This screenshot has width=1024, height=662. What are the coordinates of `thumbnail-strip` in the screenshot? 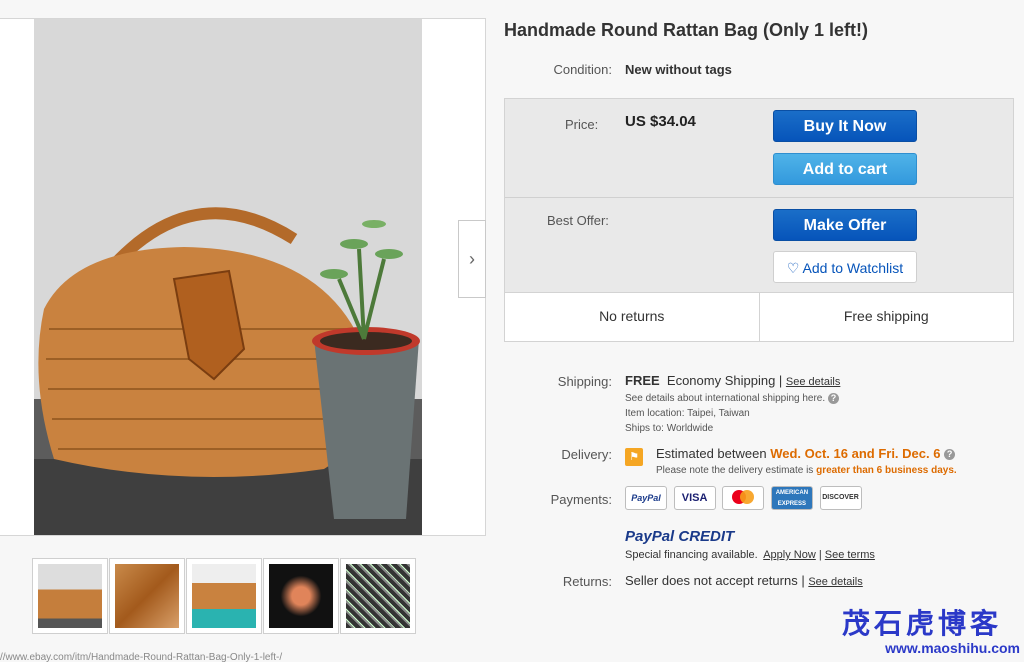 It's located at (224, 596).